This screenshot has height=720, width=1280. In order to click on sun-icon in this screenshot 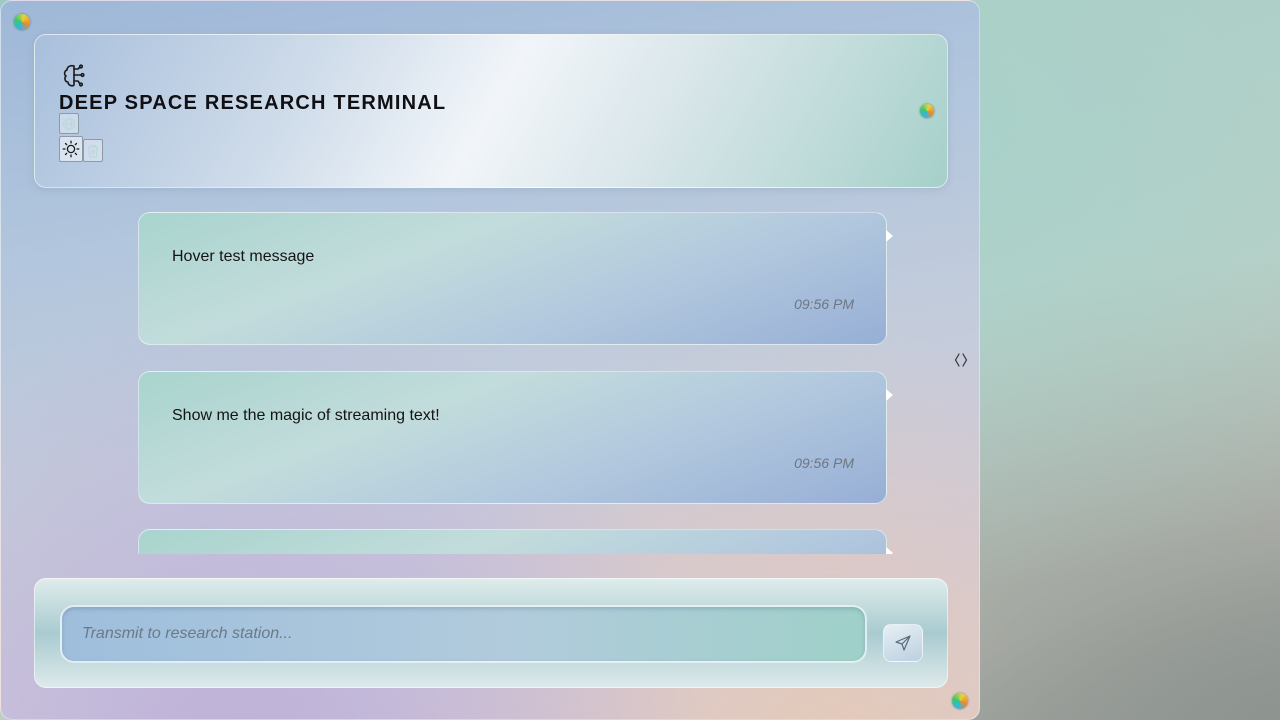, I will do `click(71, 149)`.